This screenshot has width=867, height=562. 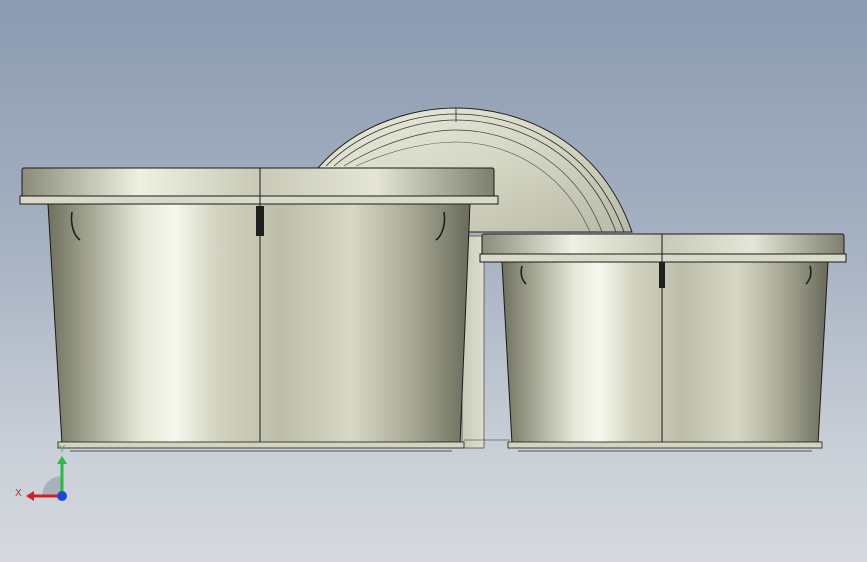 What do you see at coordinates (18, 493) in the screenshot?
I see `x-axis-label: X` at bounding box center [18, 493].